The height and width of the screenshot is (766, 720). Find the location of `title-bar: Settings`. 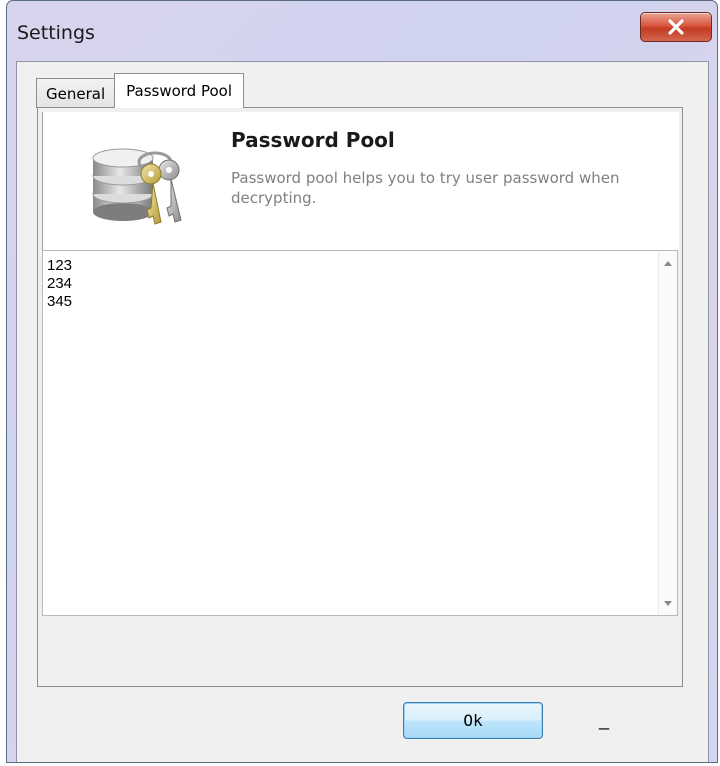

title-bar: Settings is located at coordinates (362, 31).